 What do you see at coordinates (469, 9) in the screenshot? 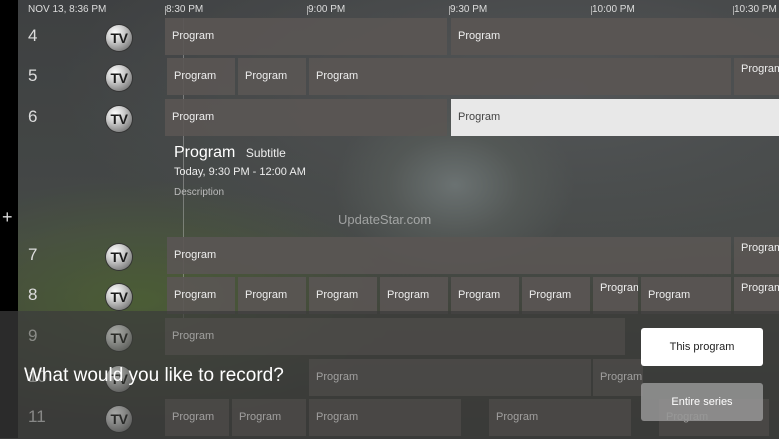
I see `time-label: 9:30 PM` at bounding box center [469, 9].